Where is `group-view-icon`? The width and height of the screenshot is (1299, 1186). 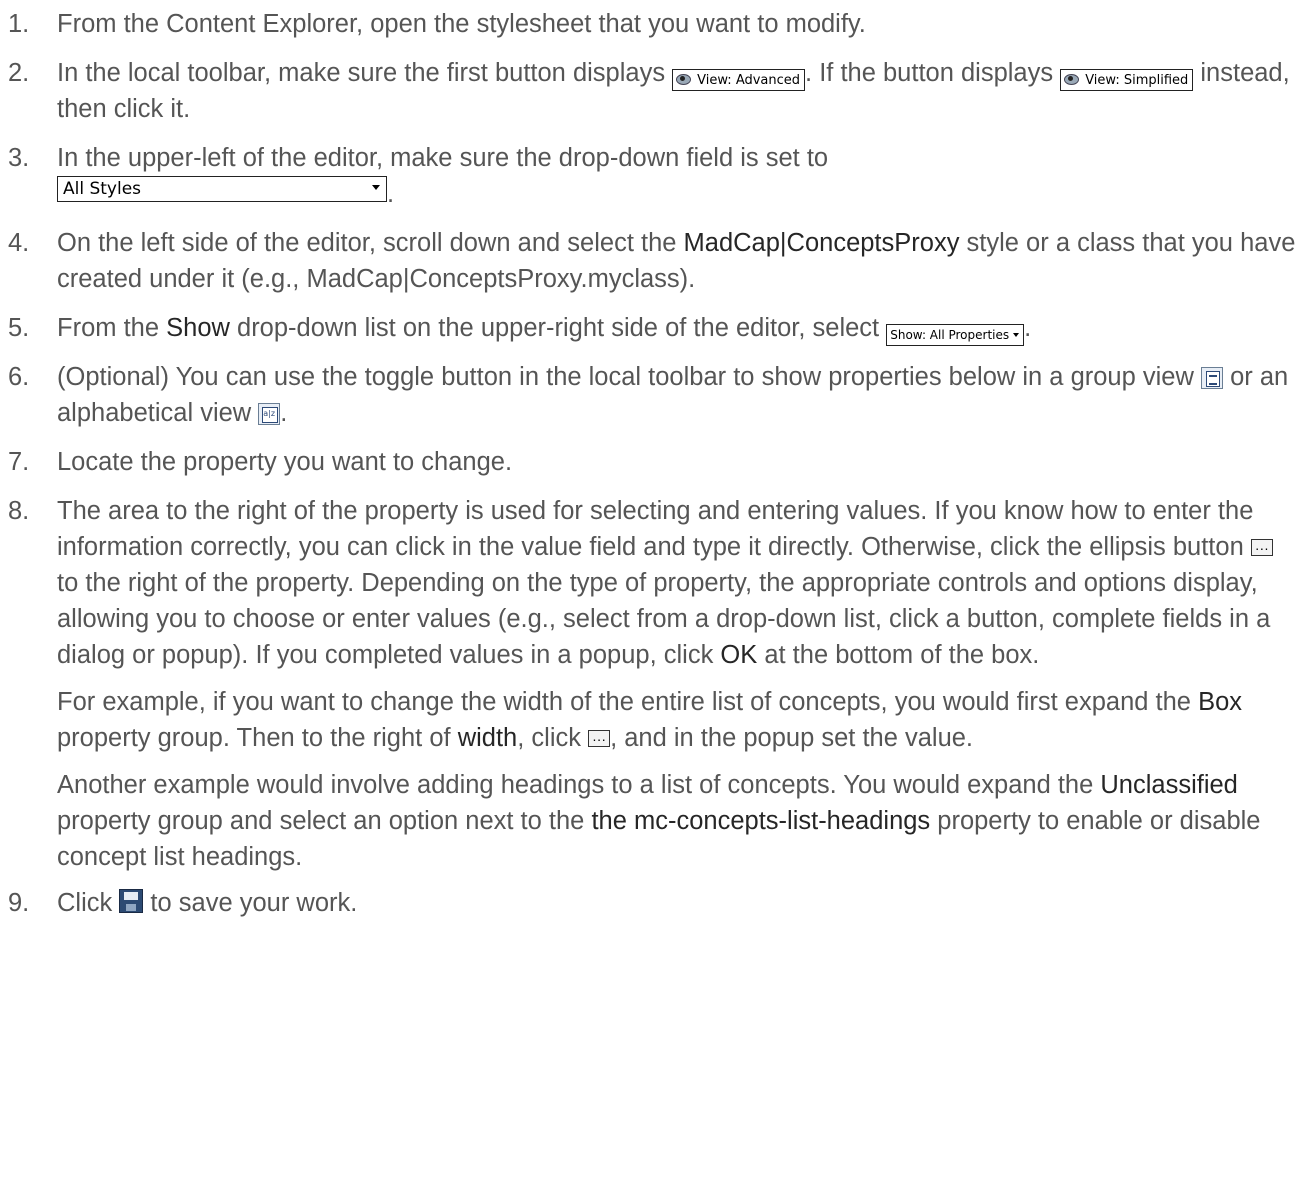 group-view-icon is located at coordinates (1211, 378).